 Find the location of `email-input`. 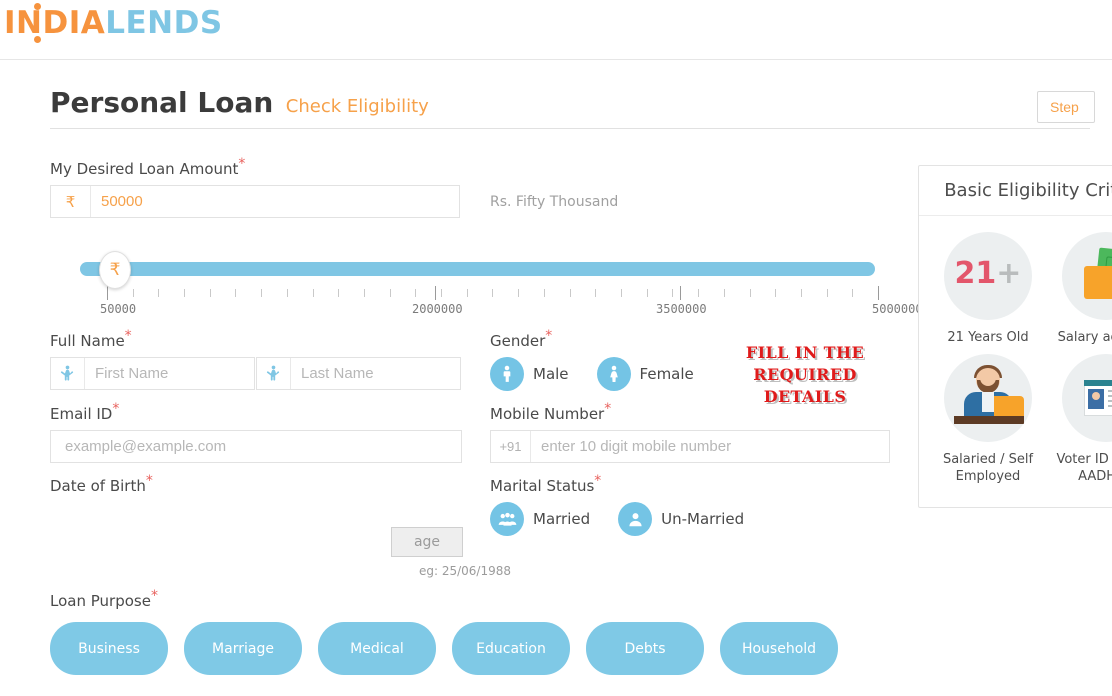

email-input is located at coordinates (256, 446).